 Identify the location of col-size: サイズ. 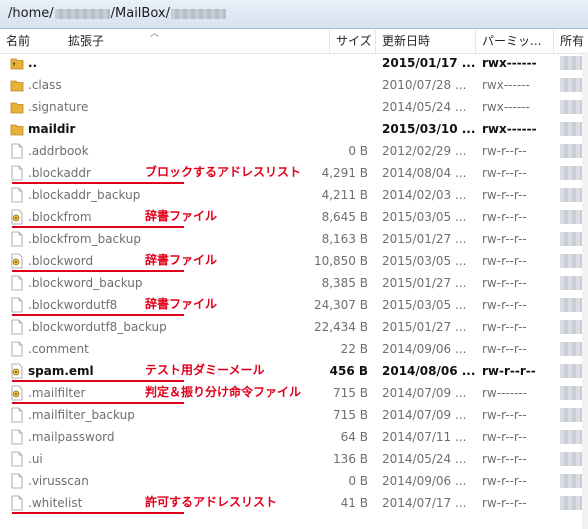
(353, 41).